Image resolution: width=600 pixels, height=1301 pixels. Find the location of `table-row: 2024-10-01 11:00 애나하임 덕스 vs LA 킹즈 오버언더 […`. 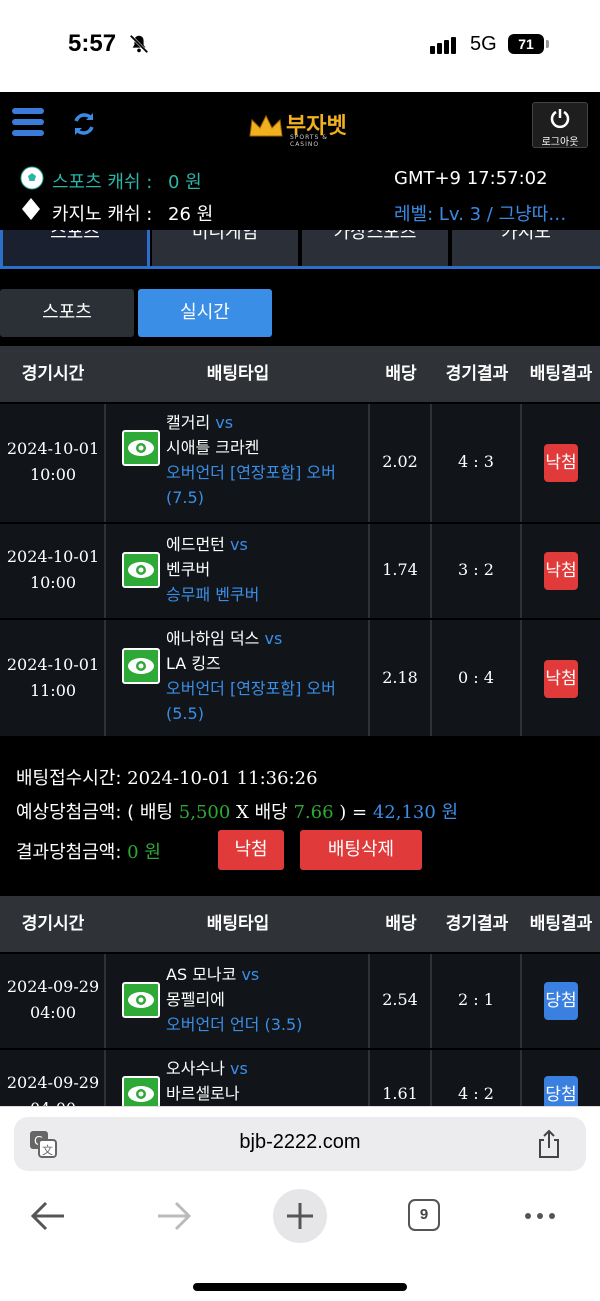

table-row: 2024-10-01 11:00 애나하임 덕스 vs LA 킹즈 오버언더 [… is located at coordinates (300, 678).